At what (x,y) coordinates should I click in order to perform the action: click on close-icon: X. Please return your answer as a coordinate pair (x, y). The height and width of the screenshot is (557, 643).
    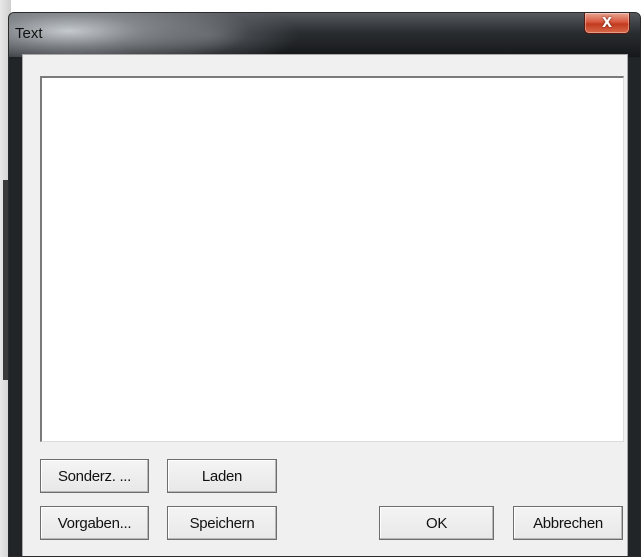
    Looking at the image, I should click on (607, 23).